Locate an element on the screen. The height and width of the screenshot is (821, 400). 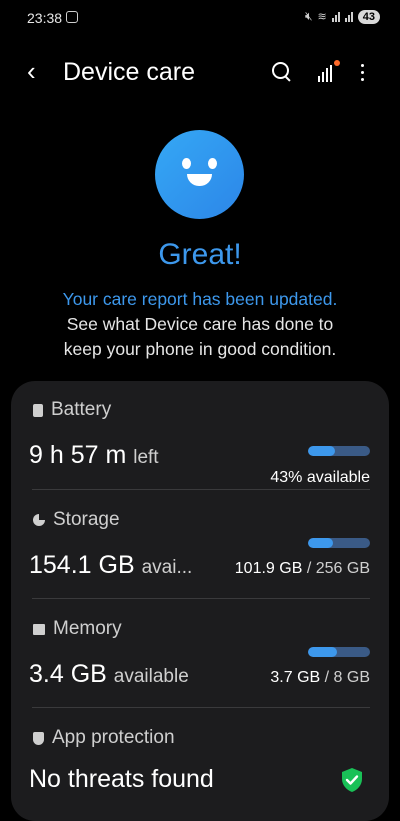
search-icon is located at coordinates (282, 72).